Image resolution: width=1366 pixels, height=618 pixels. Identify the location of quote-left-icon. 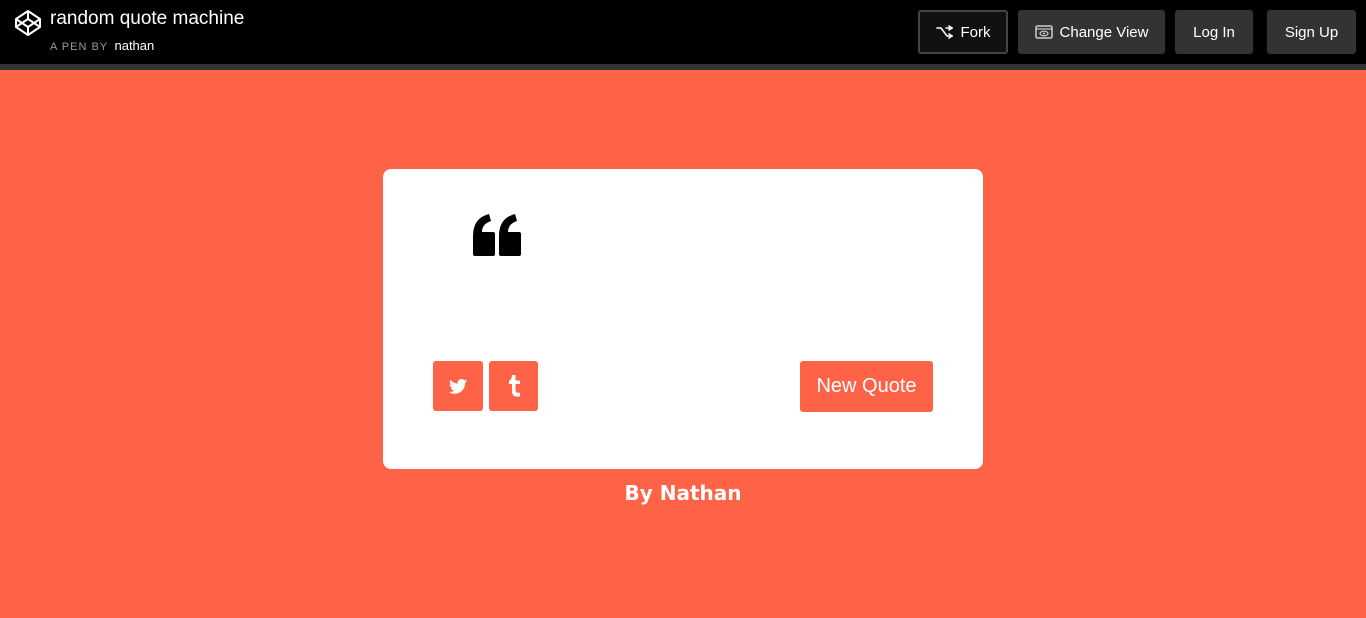
(497, 235).